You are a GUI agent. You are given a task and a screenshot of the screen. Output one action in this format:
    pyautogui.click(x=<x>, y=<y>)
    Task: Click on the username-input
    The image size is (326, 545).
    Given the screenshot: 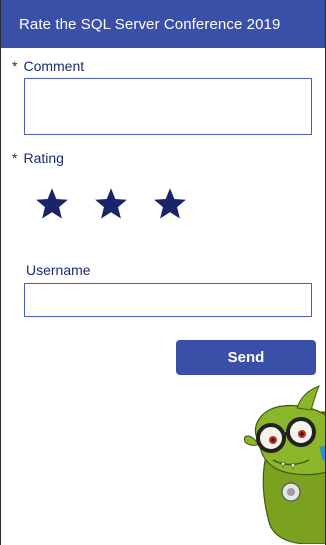 What is the action you would take?
    pyautogui.click(x=168, y=300)
    